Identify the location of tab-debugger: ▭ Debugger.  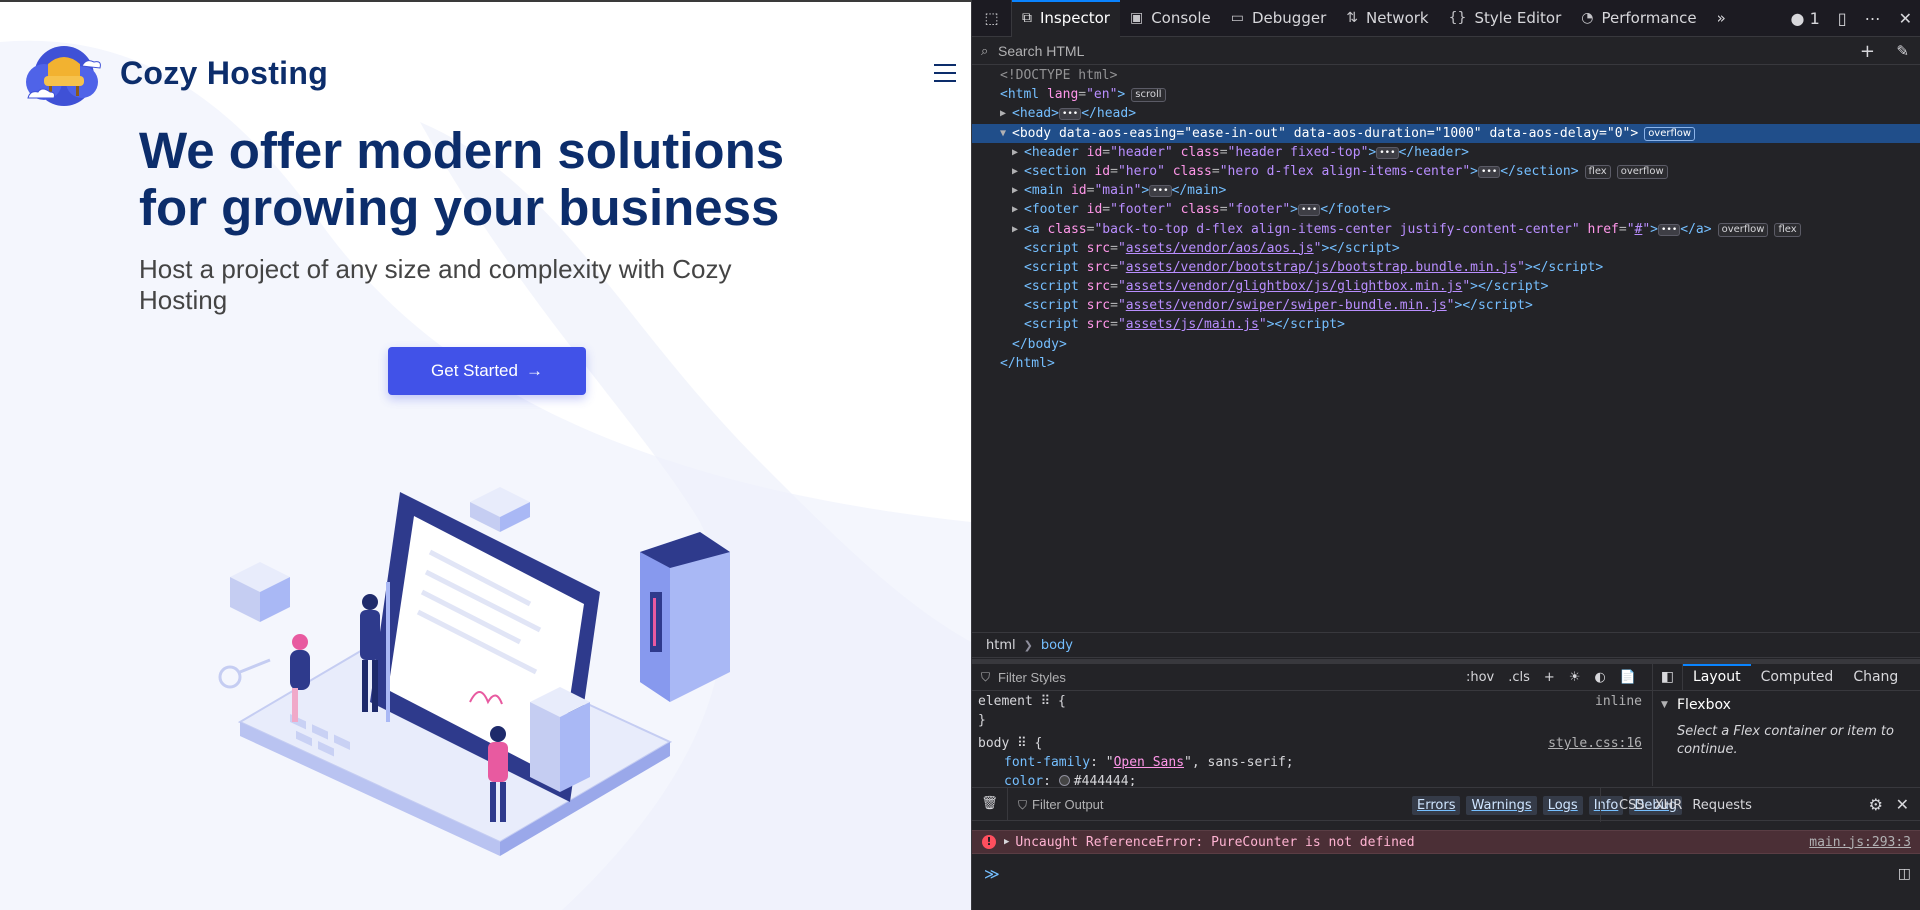
(1278, 18).